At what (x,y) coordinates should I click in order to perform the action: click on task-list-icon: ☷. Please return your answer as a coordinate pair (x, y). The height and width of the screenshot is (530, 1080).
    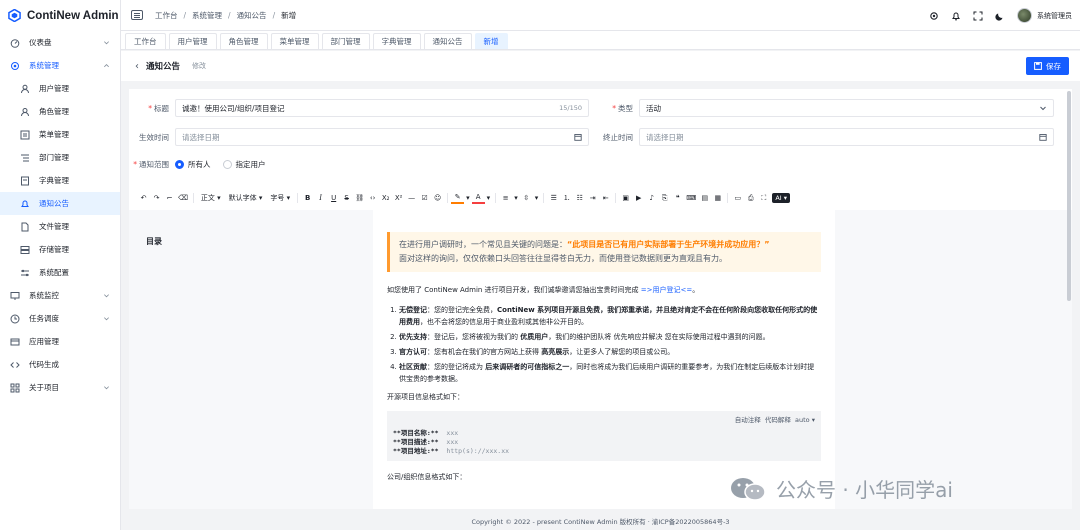
    Looking at the image, I should click on (579, 198).